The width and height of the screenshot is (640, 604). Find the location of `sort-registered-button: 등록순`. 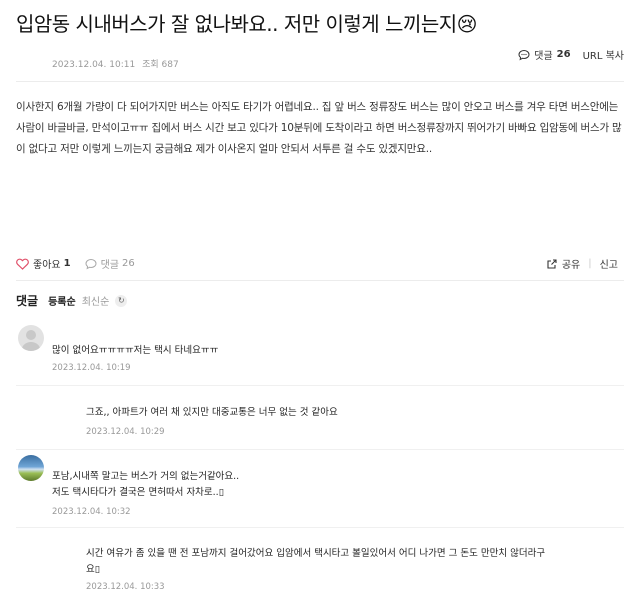

sort-registered-button: 등록순 is located at coordinates (62, 300).